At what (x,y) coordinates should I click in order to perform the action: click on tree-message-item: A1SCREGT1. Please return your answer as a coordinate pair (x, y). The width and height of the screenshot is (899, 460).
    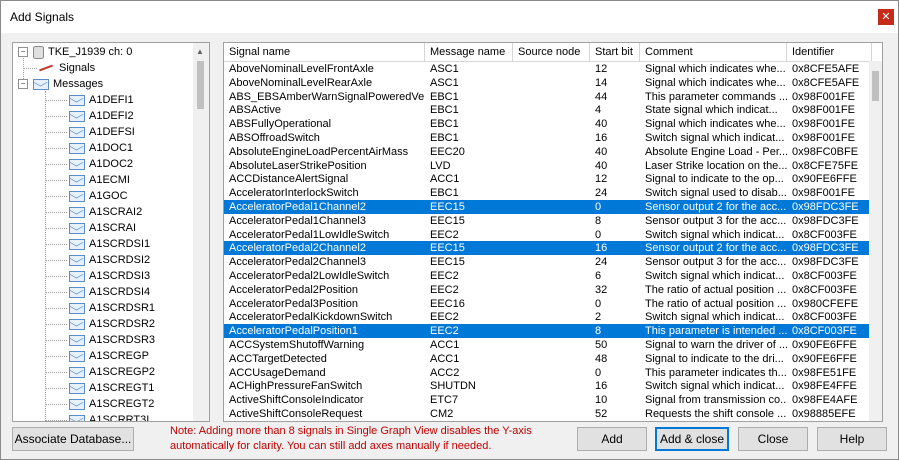
    Looking at the image, I should click on (111, 388).